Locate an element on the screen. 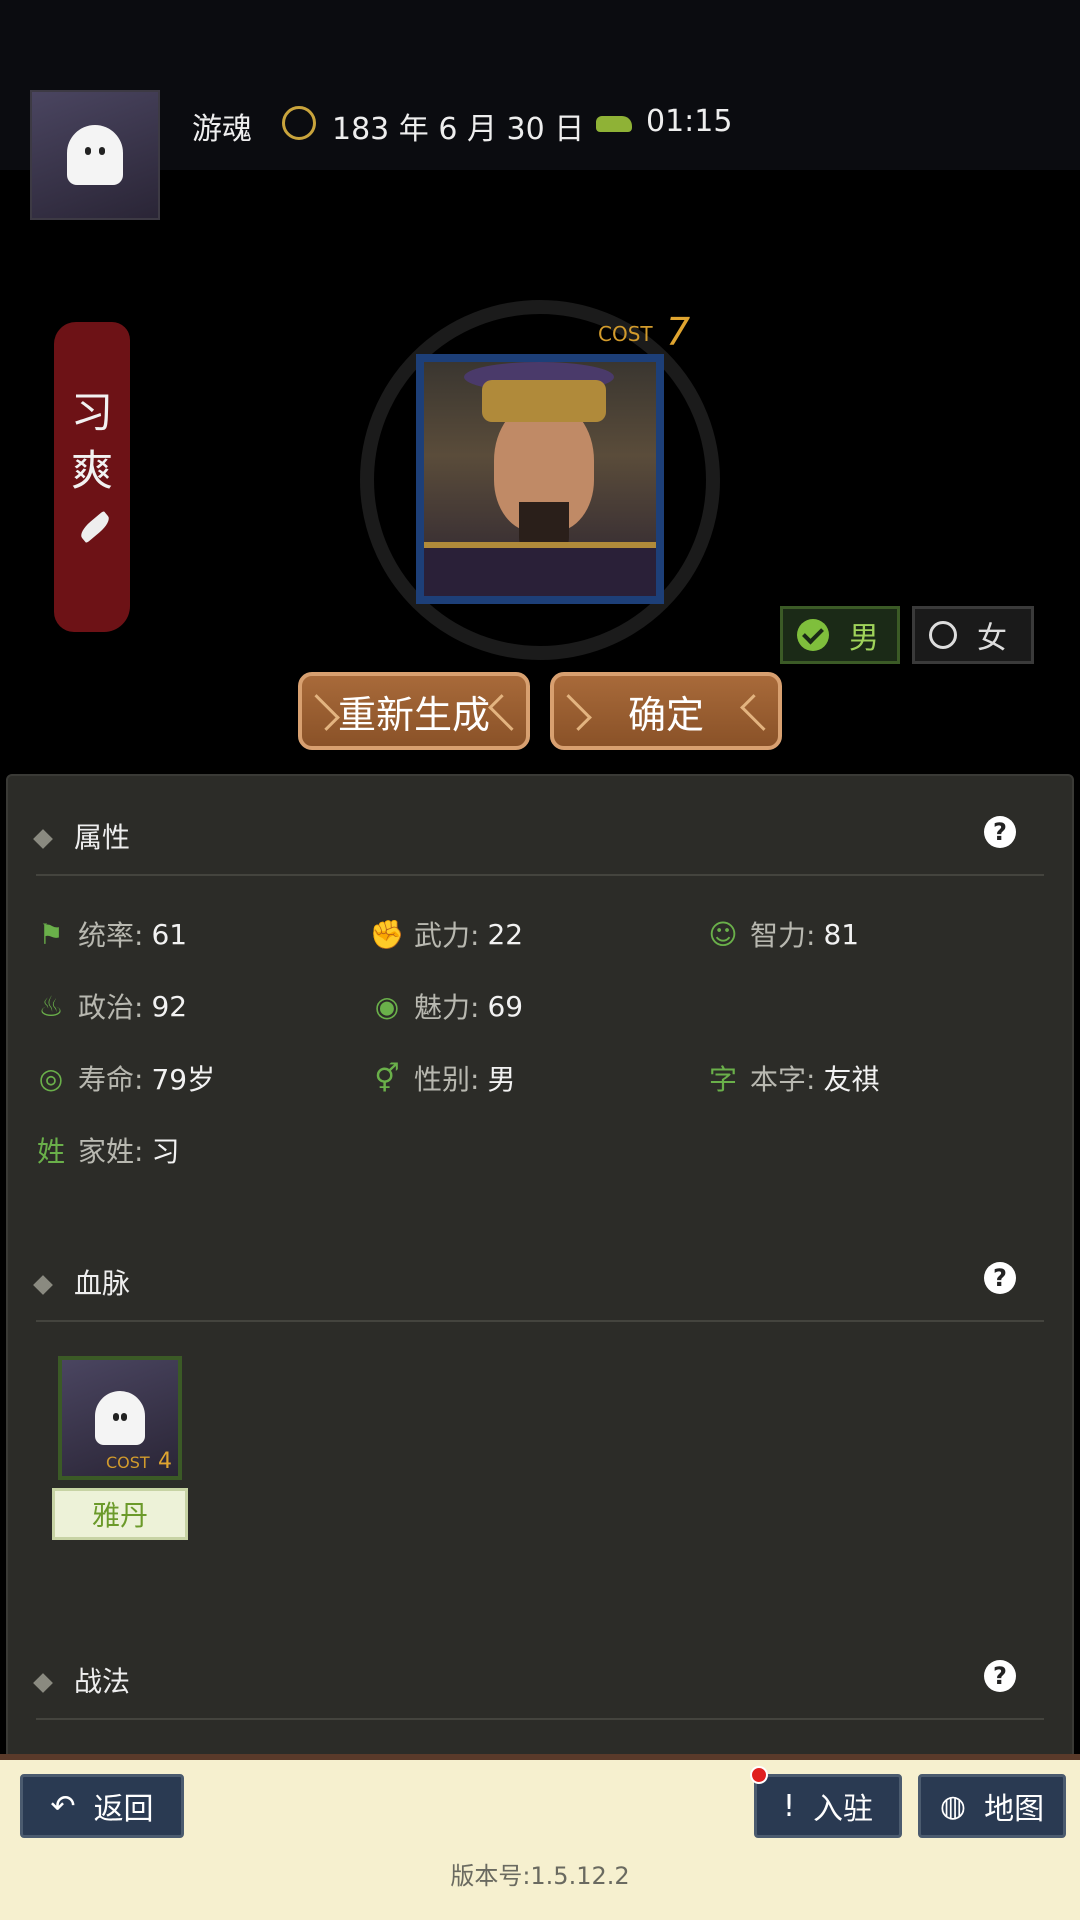  player-avatar is located at coordinates (95, 155).